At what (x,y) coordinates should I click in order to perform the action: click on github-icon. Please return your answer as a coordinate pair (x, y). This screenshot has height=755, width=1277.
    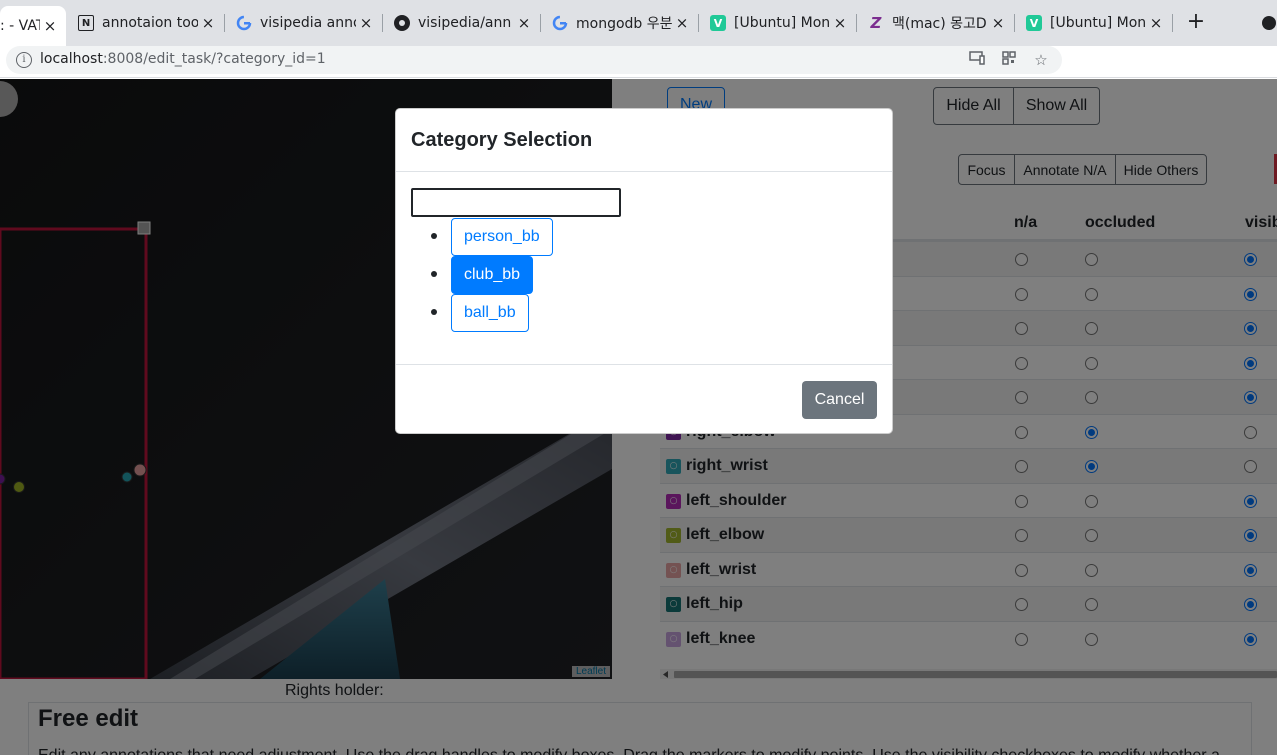
    Looking at the image, I should click on (402, 23).